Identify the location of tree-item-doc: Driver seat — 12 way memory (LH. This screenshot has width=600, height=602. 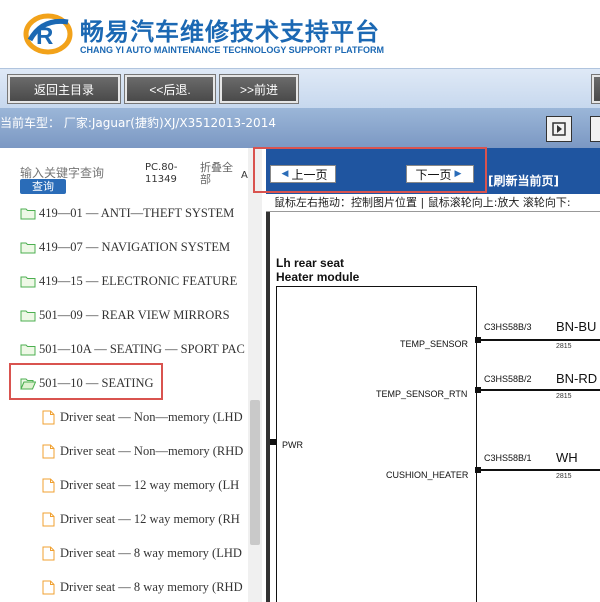
(145, 485).